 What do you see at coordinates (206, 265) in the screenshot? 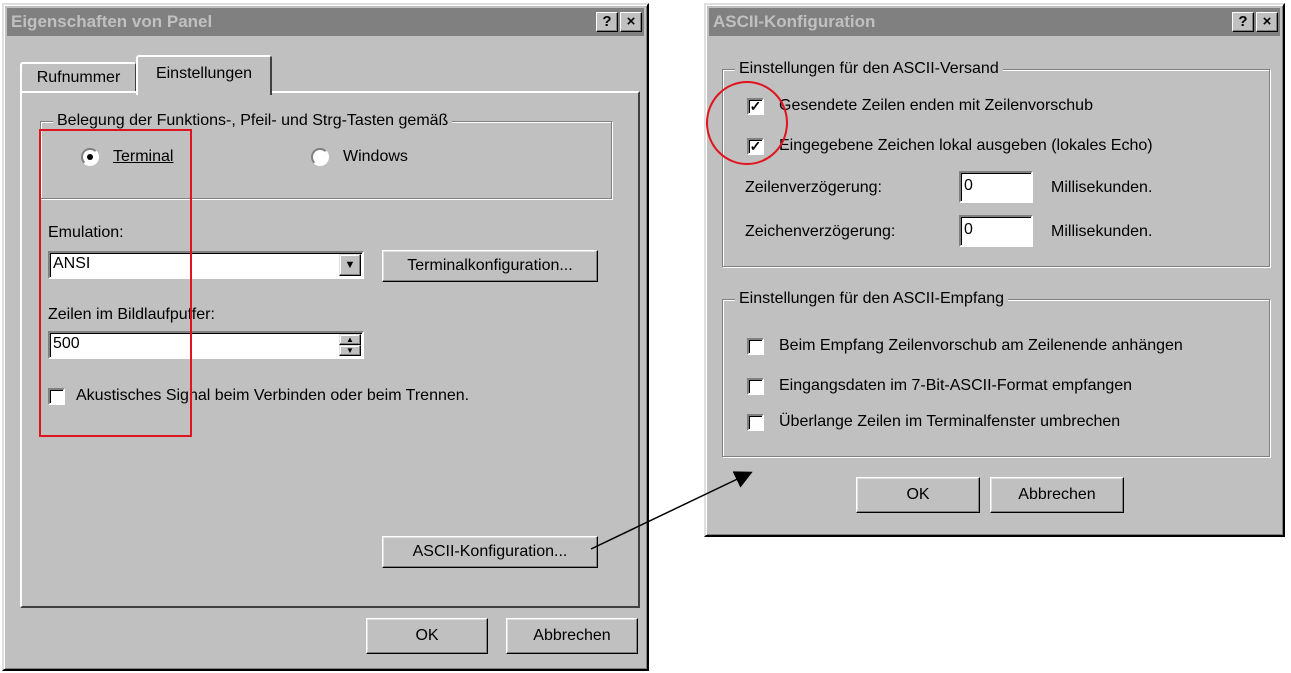
I see `emulation-select: ANSI ▼` at bounding box center [206, 265].